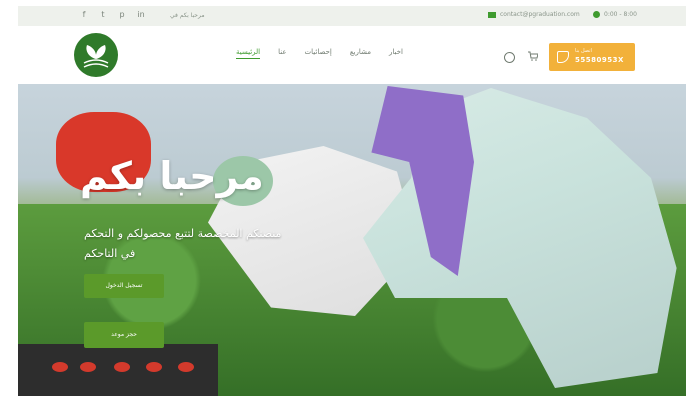  Describe the element at coordinates (599, 60) in the screenshot. I see `phone-number: 55580953X` at that location.